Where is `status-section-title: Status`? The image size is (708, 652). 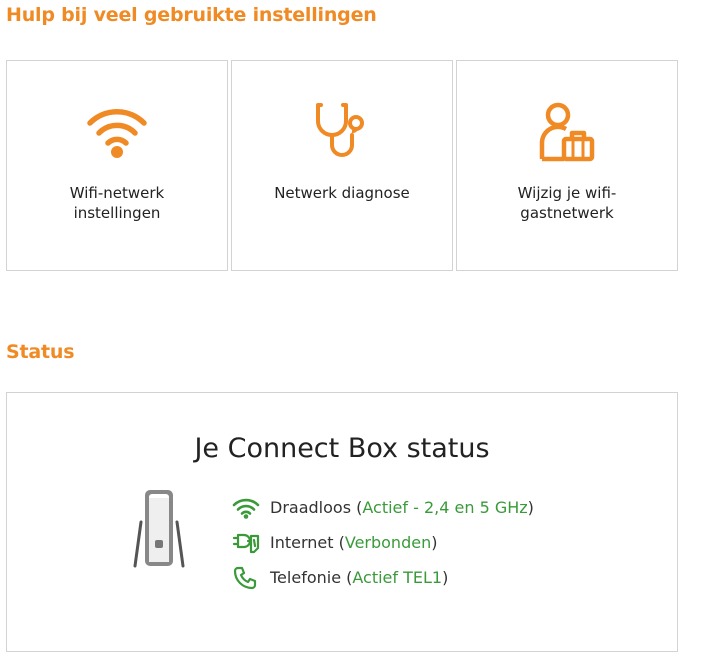
status-section-title: Status is located at coordinates (40, 352).